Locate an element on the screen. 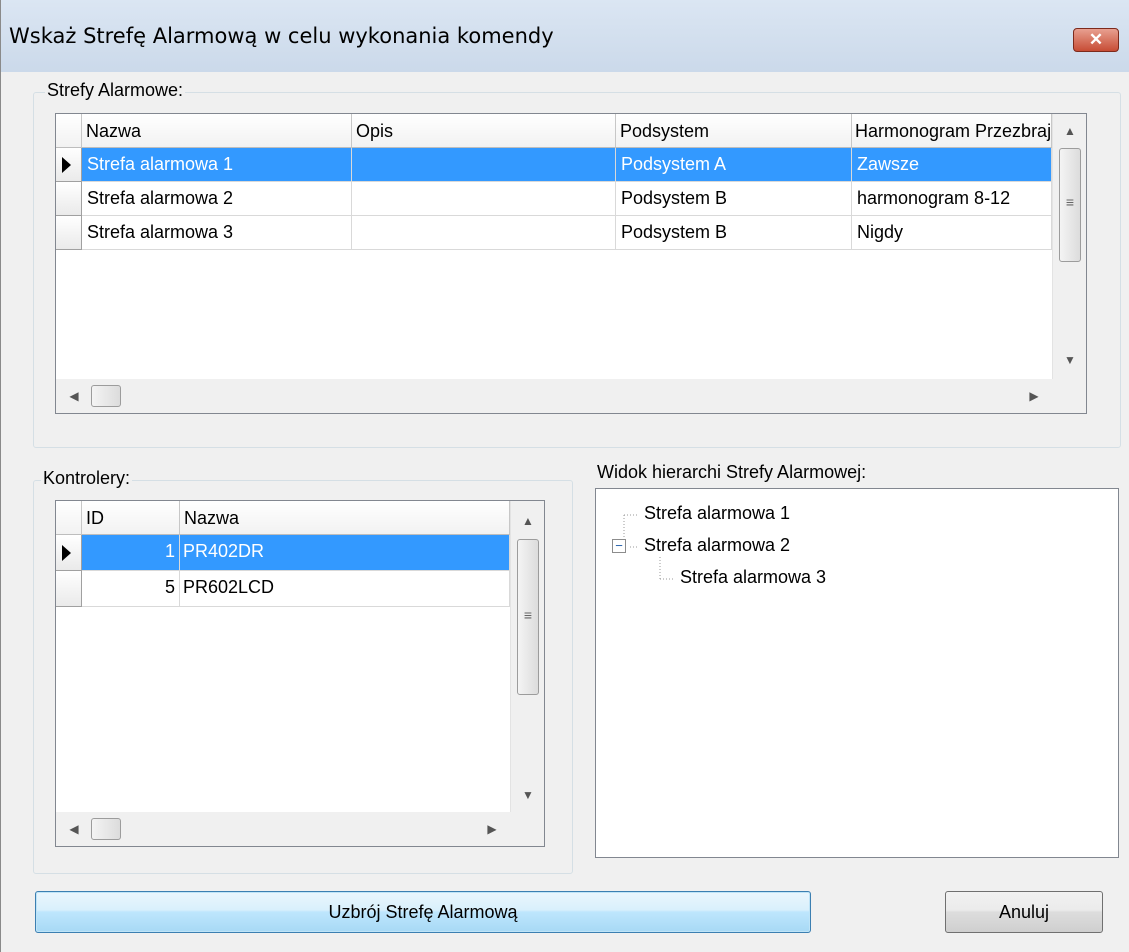  arm-zone-button-label: Uzbrój Strefę Alarmową is located at coordinates (423, 912).